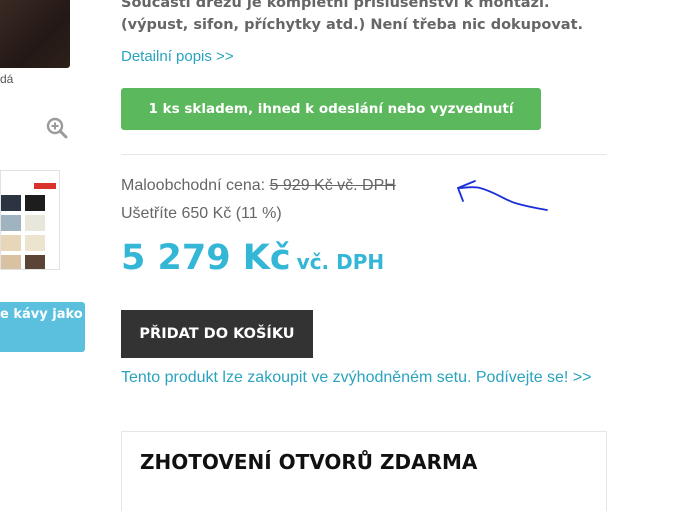 The image size is (682, 511). I want to click on add-to-cart-button: PŘIDAT DO KOŠÍKU, so click(217, 334).